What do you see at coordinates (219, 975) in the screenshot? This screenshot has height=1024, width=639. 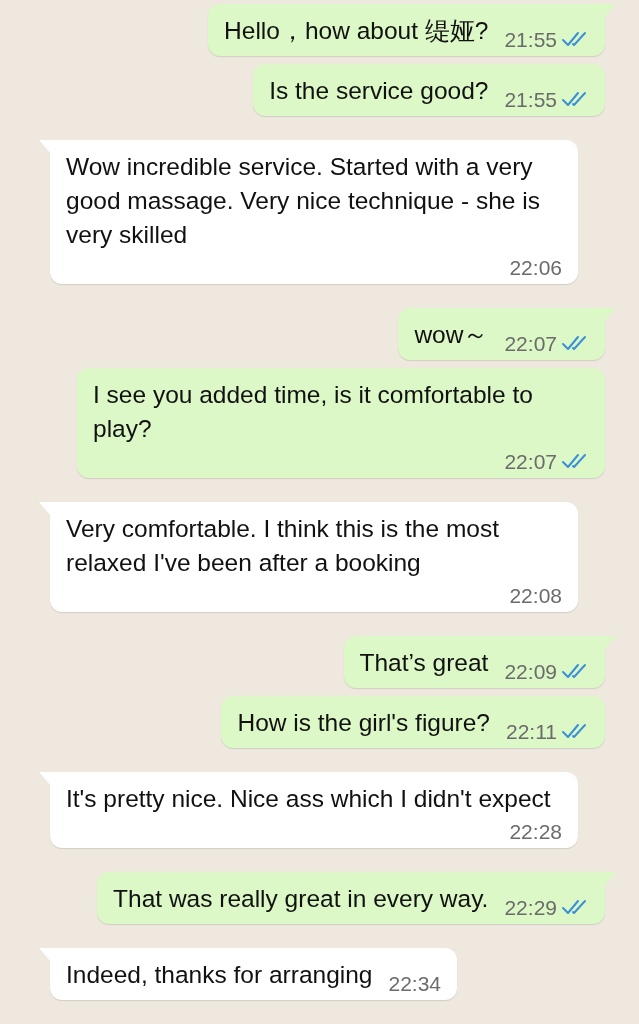 I see `message-text: Indeed, thanks for arranging` at bounding box center [219, 975].